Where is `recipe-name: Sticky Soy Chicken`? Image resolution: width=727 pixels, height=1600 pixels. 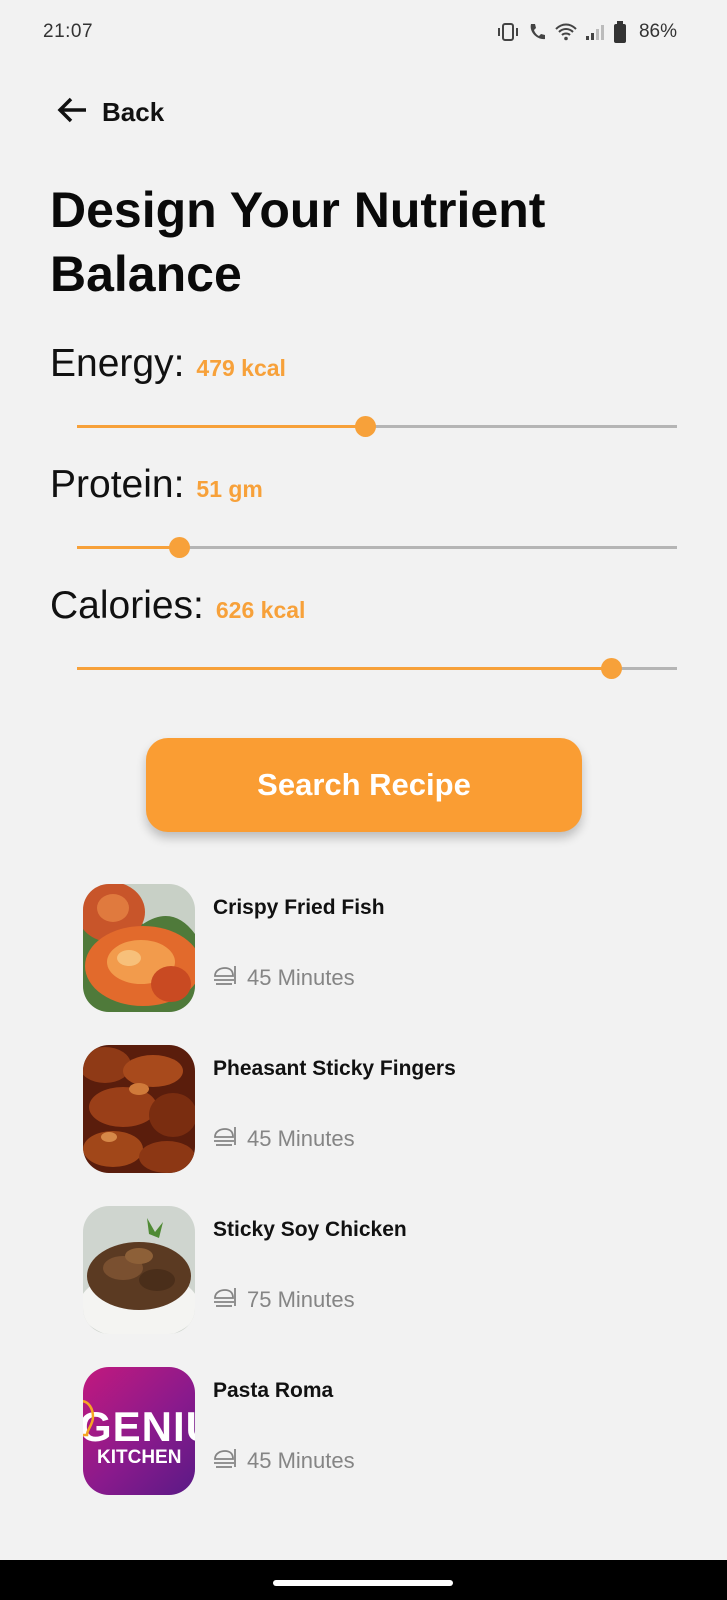
recipe-name: Sticky Soy Chicken is located at coordinates (310, 1229).